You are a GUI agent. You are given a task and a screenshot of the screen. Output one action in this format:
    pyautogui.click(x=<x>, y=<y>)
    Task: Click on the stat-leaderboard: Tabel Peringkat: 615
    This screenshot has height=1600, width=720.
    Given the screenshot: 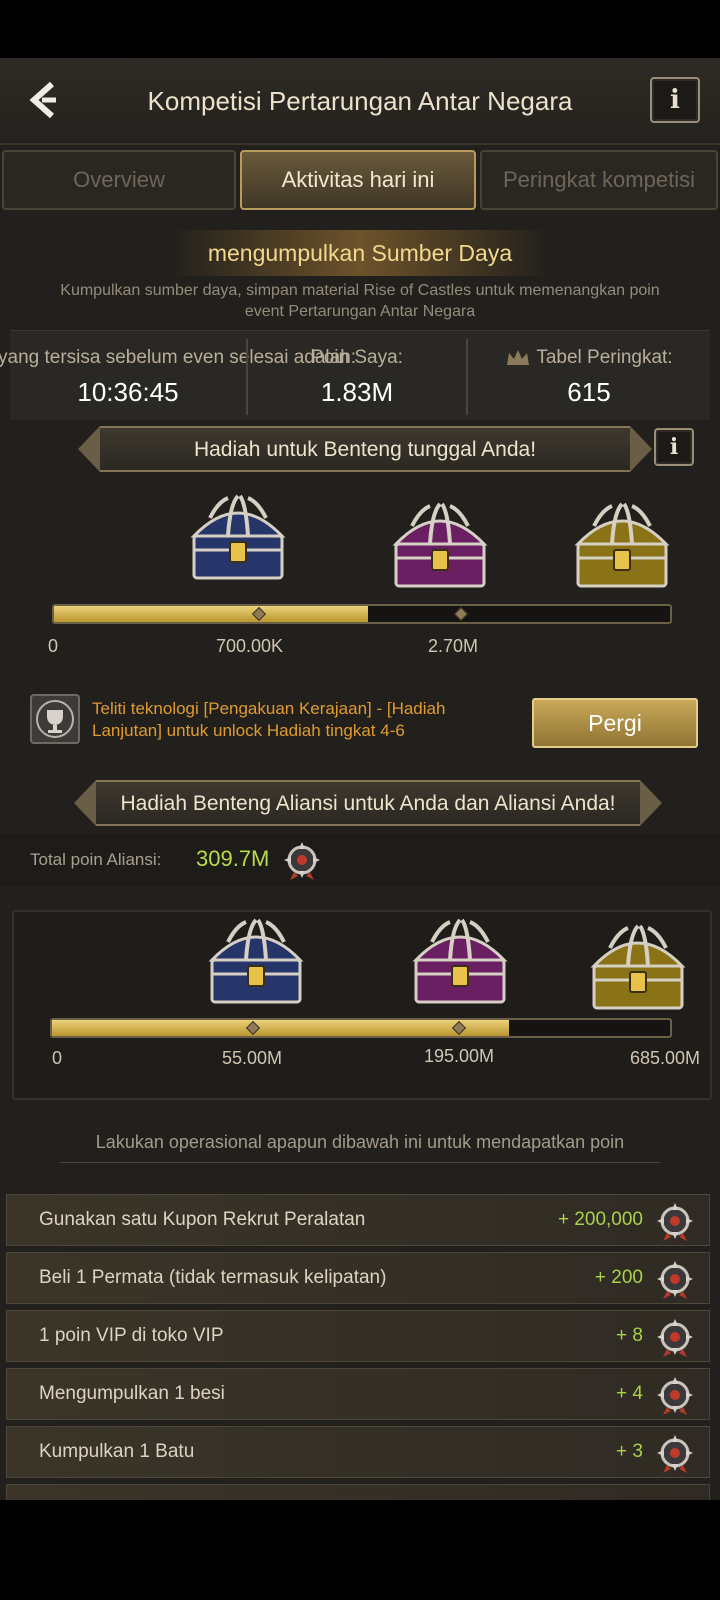 What is the action you would take?
    pyautogui.click(x=589, y=376)
    